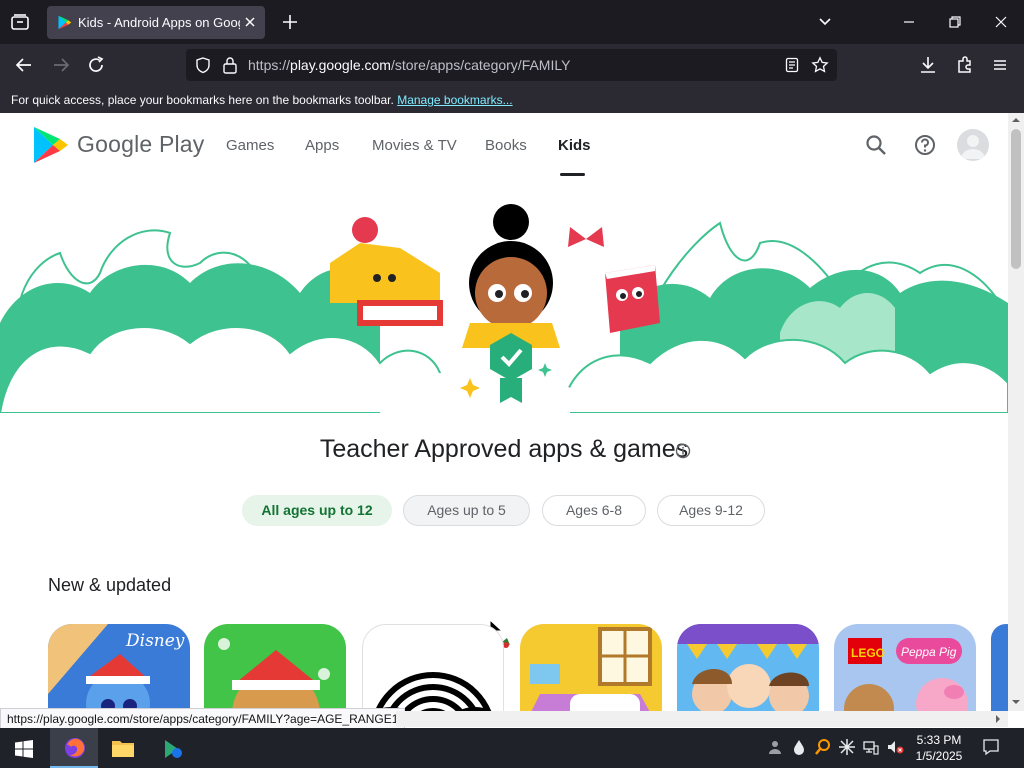 The height and width of the screenshot is (768, 1024). I want to click on app-card-rainbow, so click(433, 667).